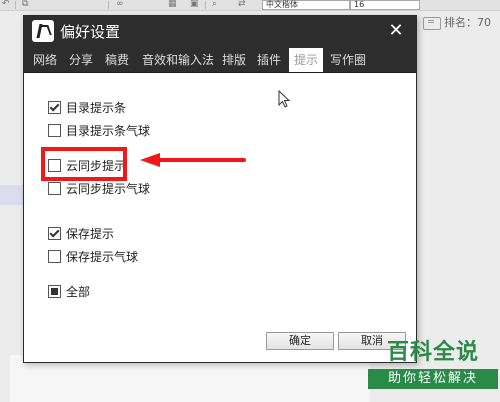 This screenshot has width=500, height=402. What do you see at coordinates (385, 5) in the screenshot?
I see `font-size-select: 16` at bounding box center [385, 5].